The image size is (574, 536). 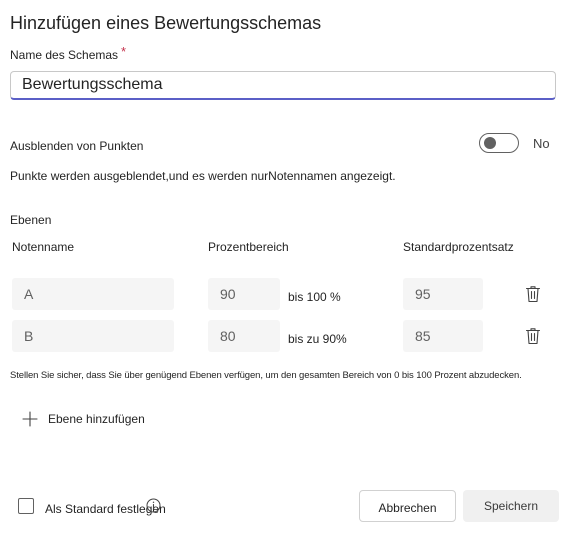 What do you see at coordinates (511, 506) in the screenshot?
I see `save-button: Speichern` at bounding box center [511, 506].